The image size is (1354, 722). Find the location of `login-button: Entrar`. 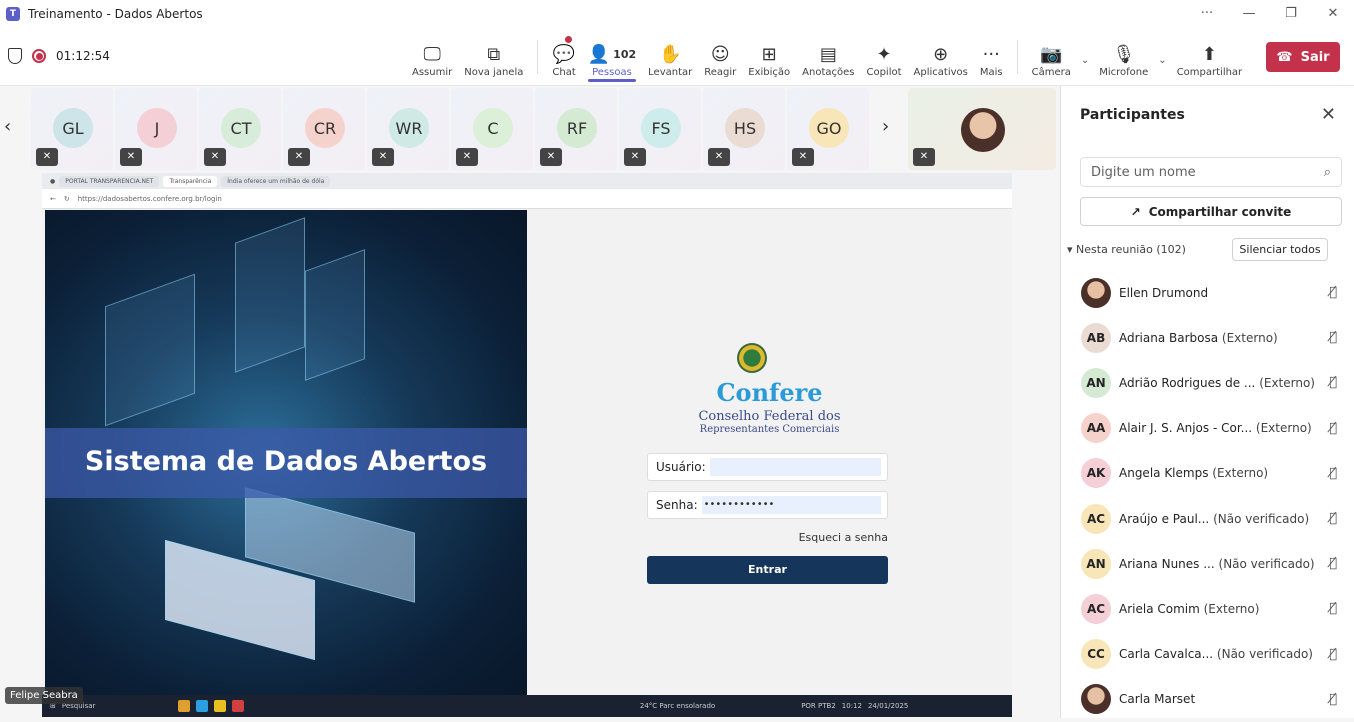

login-button: Entrar is located at coordinates (767, 570).